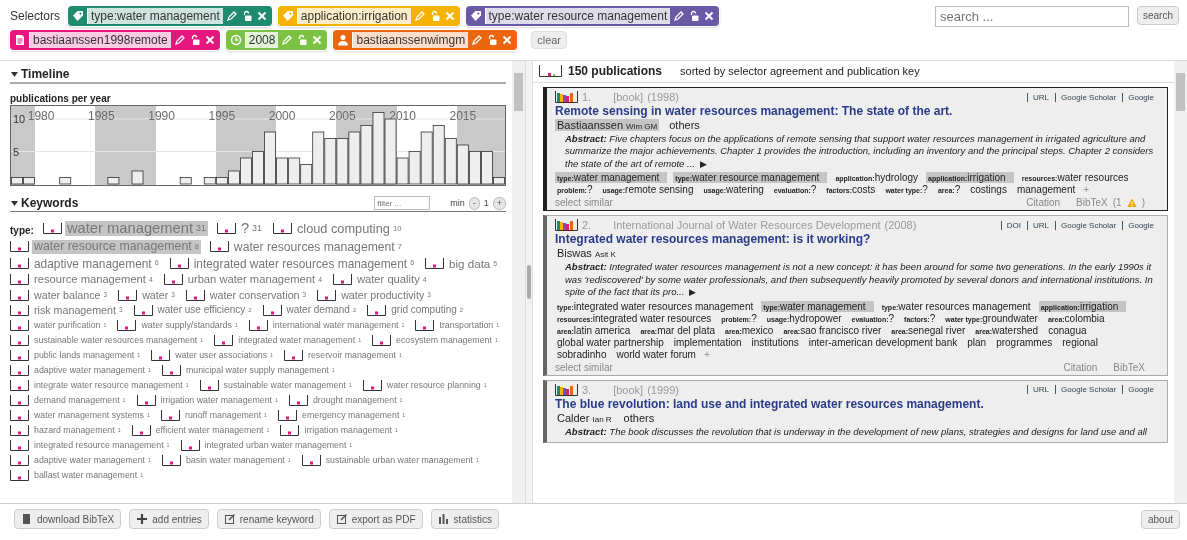  Describe the element at coordinates (1024, 342) in the screenshot. I see `keyword-tag: programmes` at that location.